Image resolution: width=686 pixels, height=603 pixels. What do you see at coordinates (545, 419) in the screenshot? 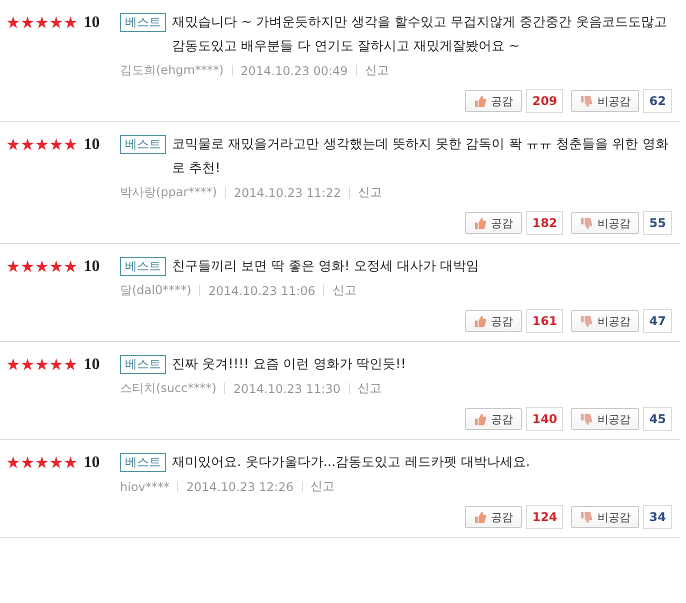
I see `like-count: 140` at bounding box center [545, 419].